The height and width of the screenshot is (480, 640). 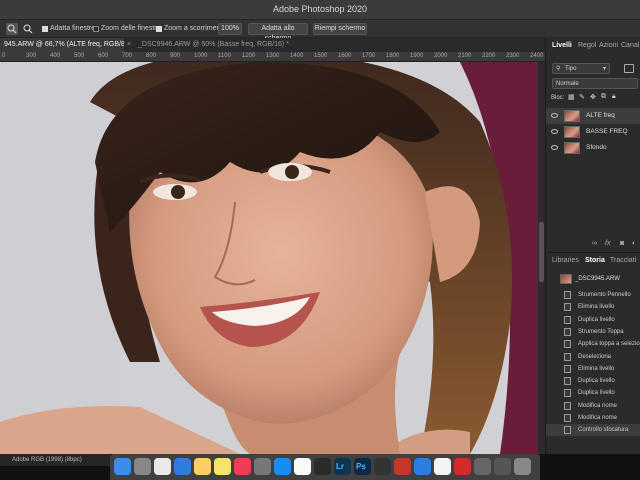 I want to click on adjustment-icon: ◐, so click(x=634, y=243).